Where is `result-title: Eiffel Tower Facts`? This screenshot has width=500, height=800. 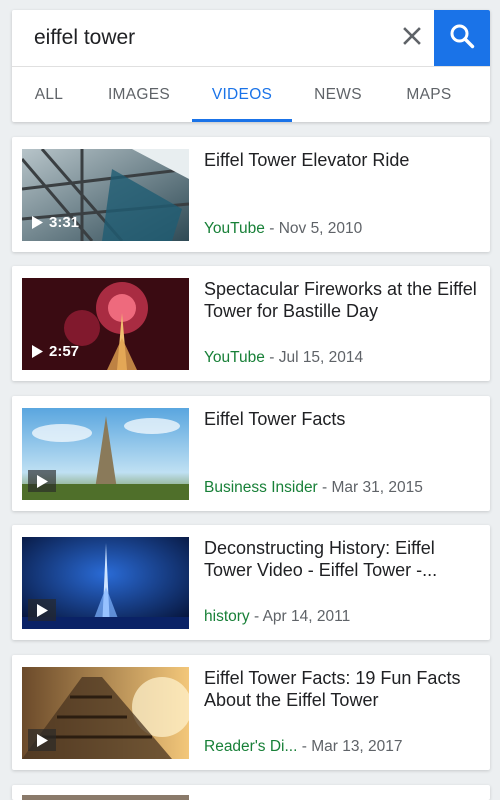 result-title: Eiffel Tower Facts is located at coordinates (342, 419).